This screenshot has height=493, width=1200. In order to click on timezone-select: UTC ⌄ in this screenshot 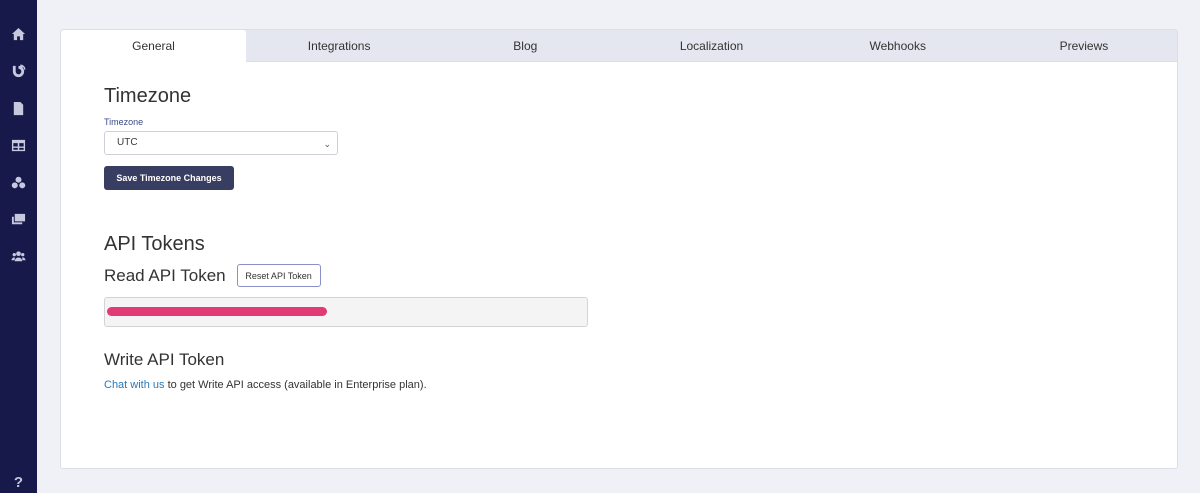, I will do `click(221, 143)`.